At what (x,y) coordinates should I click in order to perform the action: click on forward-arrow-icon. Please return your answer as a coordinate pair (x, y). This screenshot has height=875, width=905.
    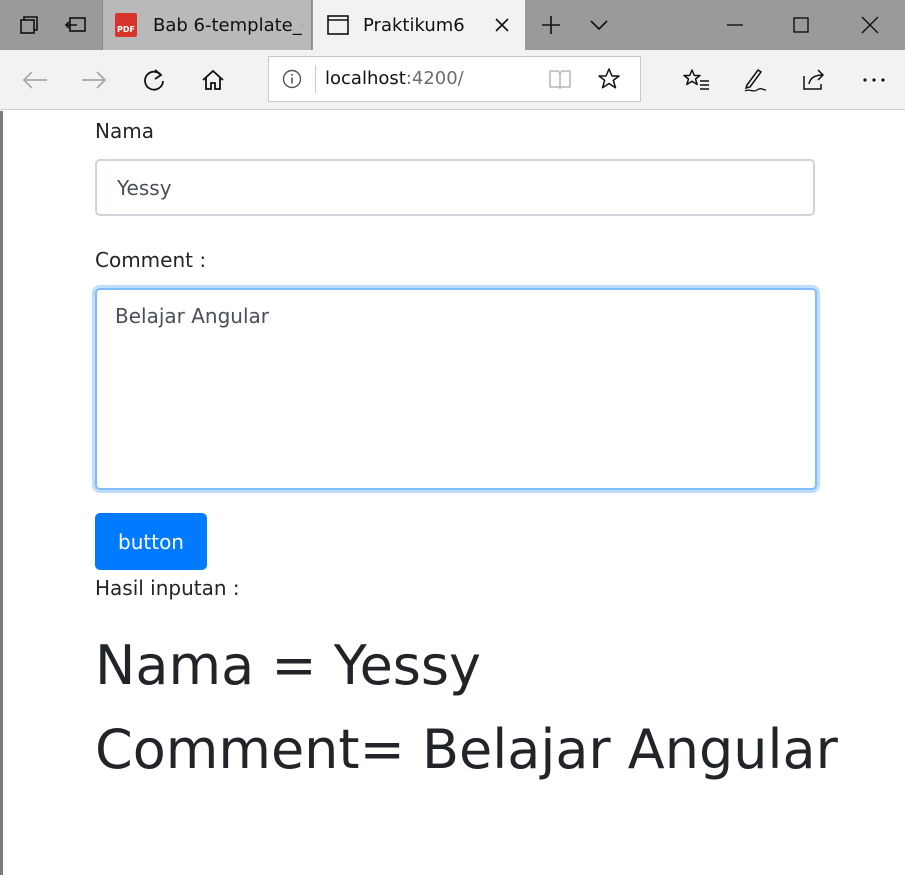
    Looking at the image, I should click on (94, 80).